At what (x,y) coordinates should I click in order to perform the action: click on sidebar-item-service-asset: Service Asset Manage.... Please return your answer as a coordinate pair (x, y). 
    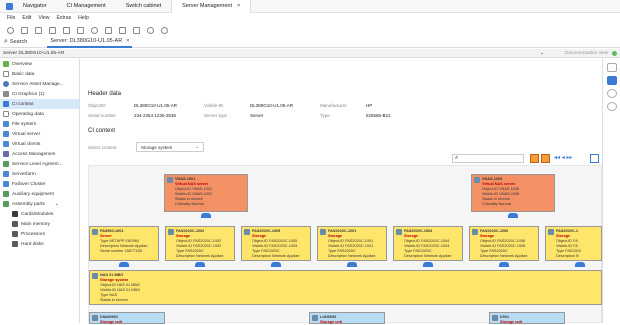
    Looking at the image, I should click on (39, 84).